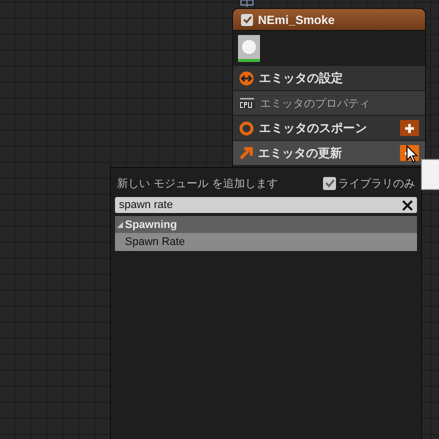  Describe the element at coordinates (412, 154) in the screenshot. I see `cursor-icon` at that location.